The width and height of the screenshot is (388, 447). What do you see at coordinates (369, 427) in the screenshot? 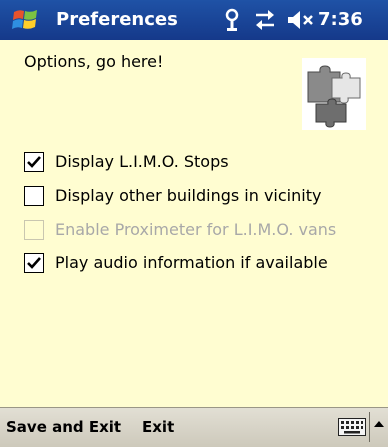
I see `menu-separator` at bounding box center [369, 427].